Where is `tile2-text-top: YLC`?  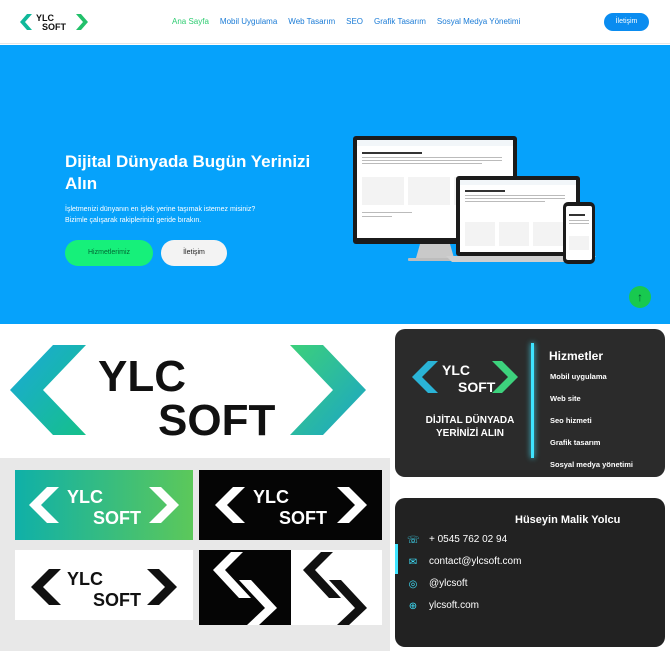 tile2-text-top: YLC is located at coordinates (271, 497).